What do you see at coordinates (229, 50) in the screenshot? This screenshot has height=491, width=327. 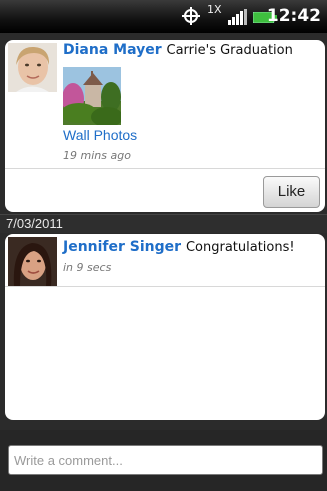 I see `post-text: Carrie's Graduation` at bounding box center [229, 50].